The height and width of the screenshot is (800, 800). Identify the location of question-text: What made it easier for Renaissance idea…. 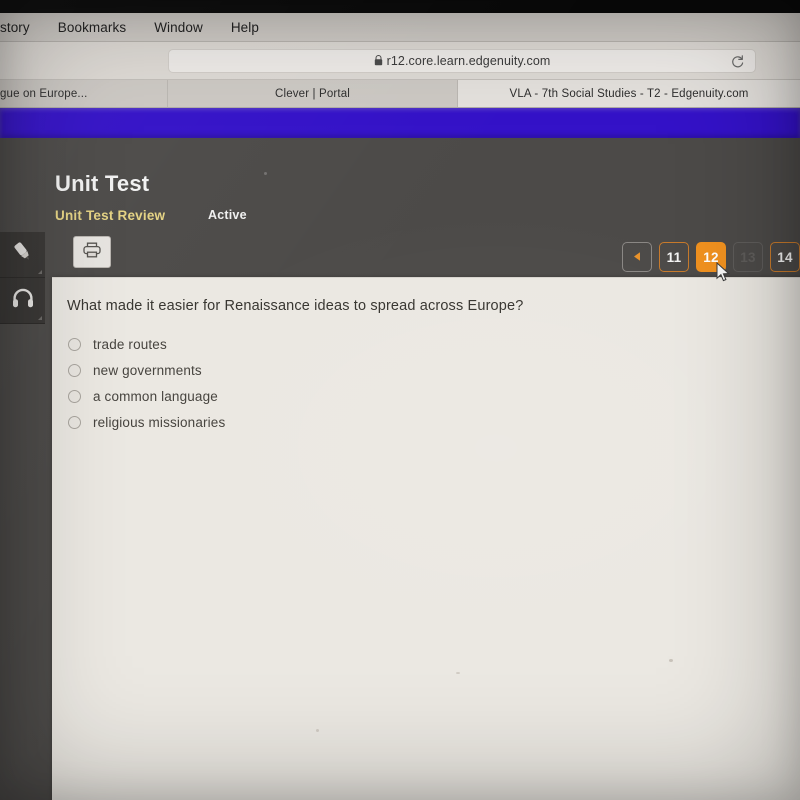
(295, 306).